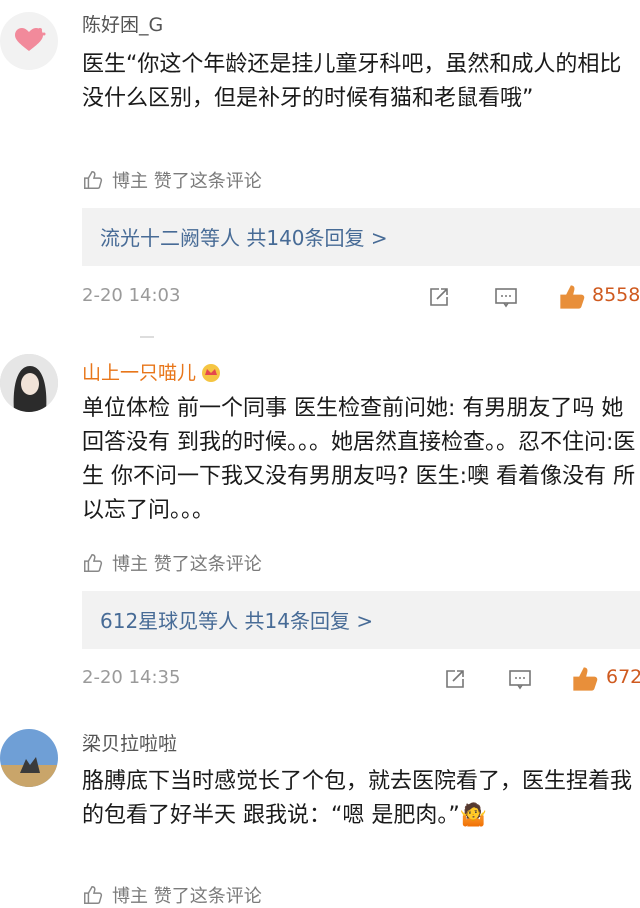  What do you see at coordinates (473, 815) in the screenshot?
I see `shrug-emoji: 🤷` at bounding box center [473, 815].